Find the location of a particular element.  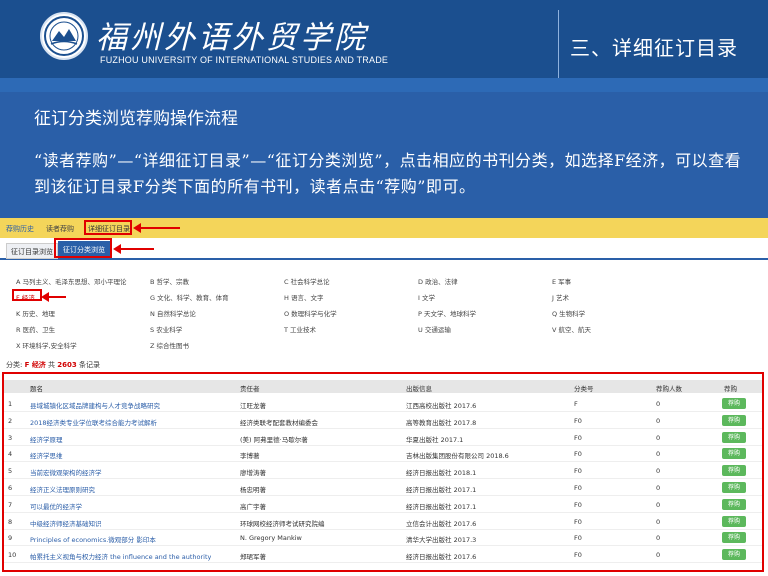

book-author: (美) 阿弗里德·马歇尔著 is located at coordinates (274, 439).